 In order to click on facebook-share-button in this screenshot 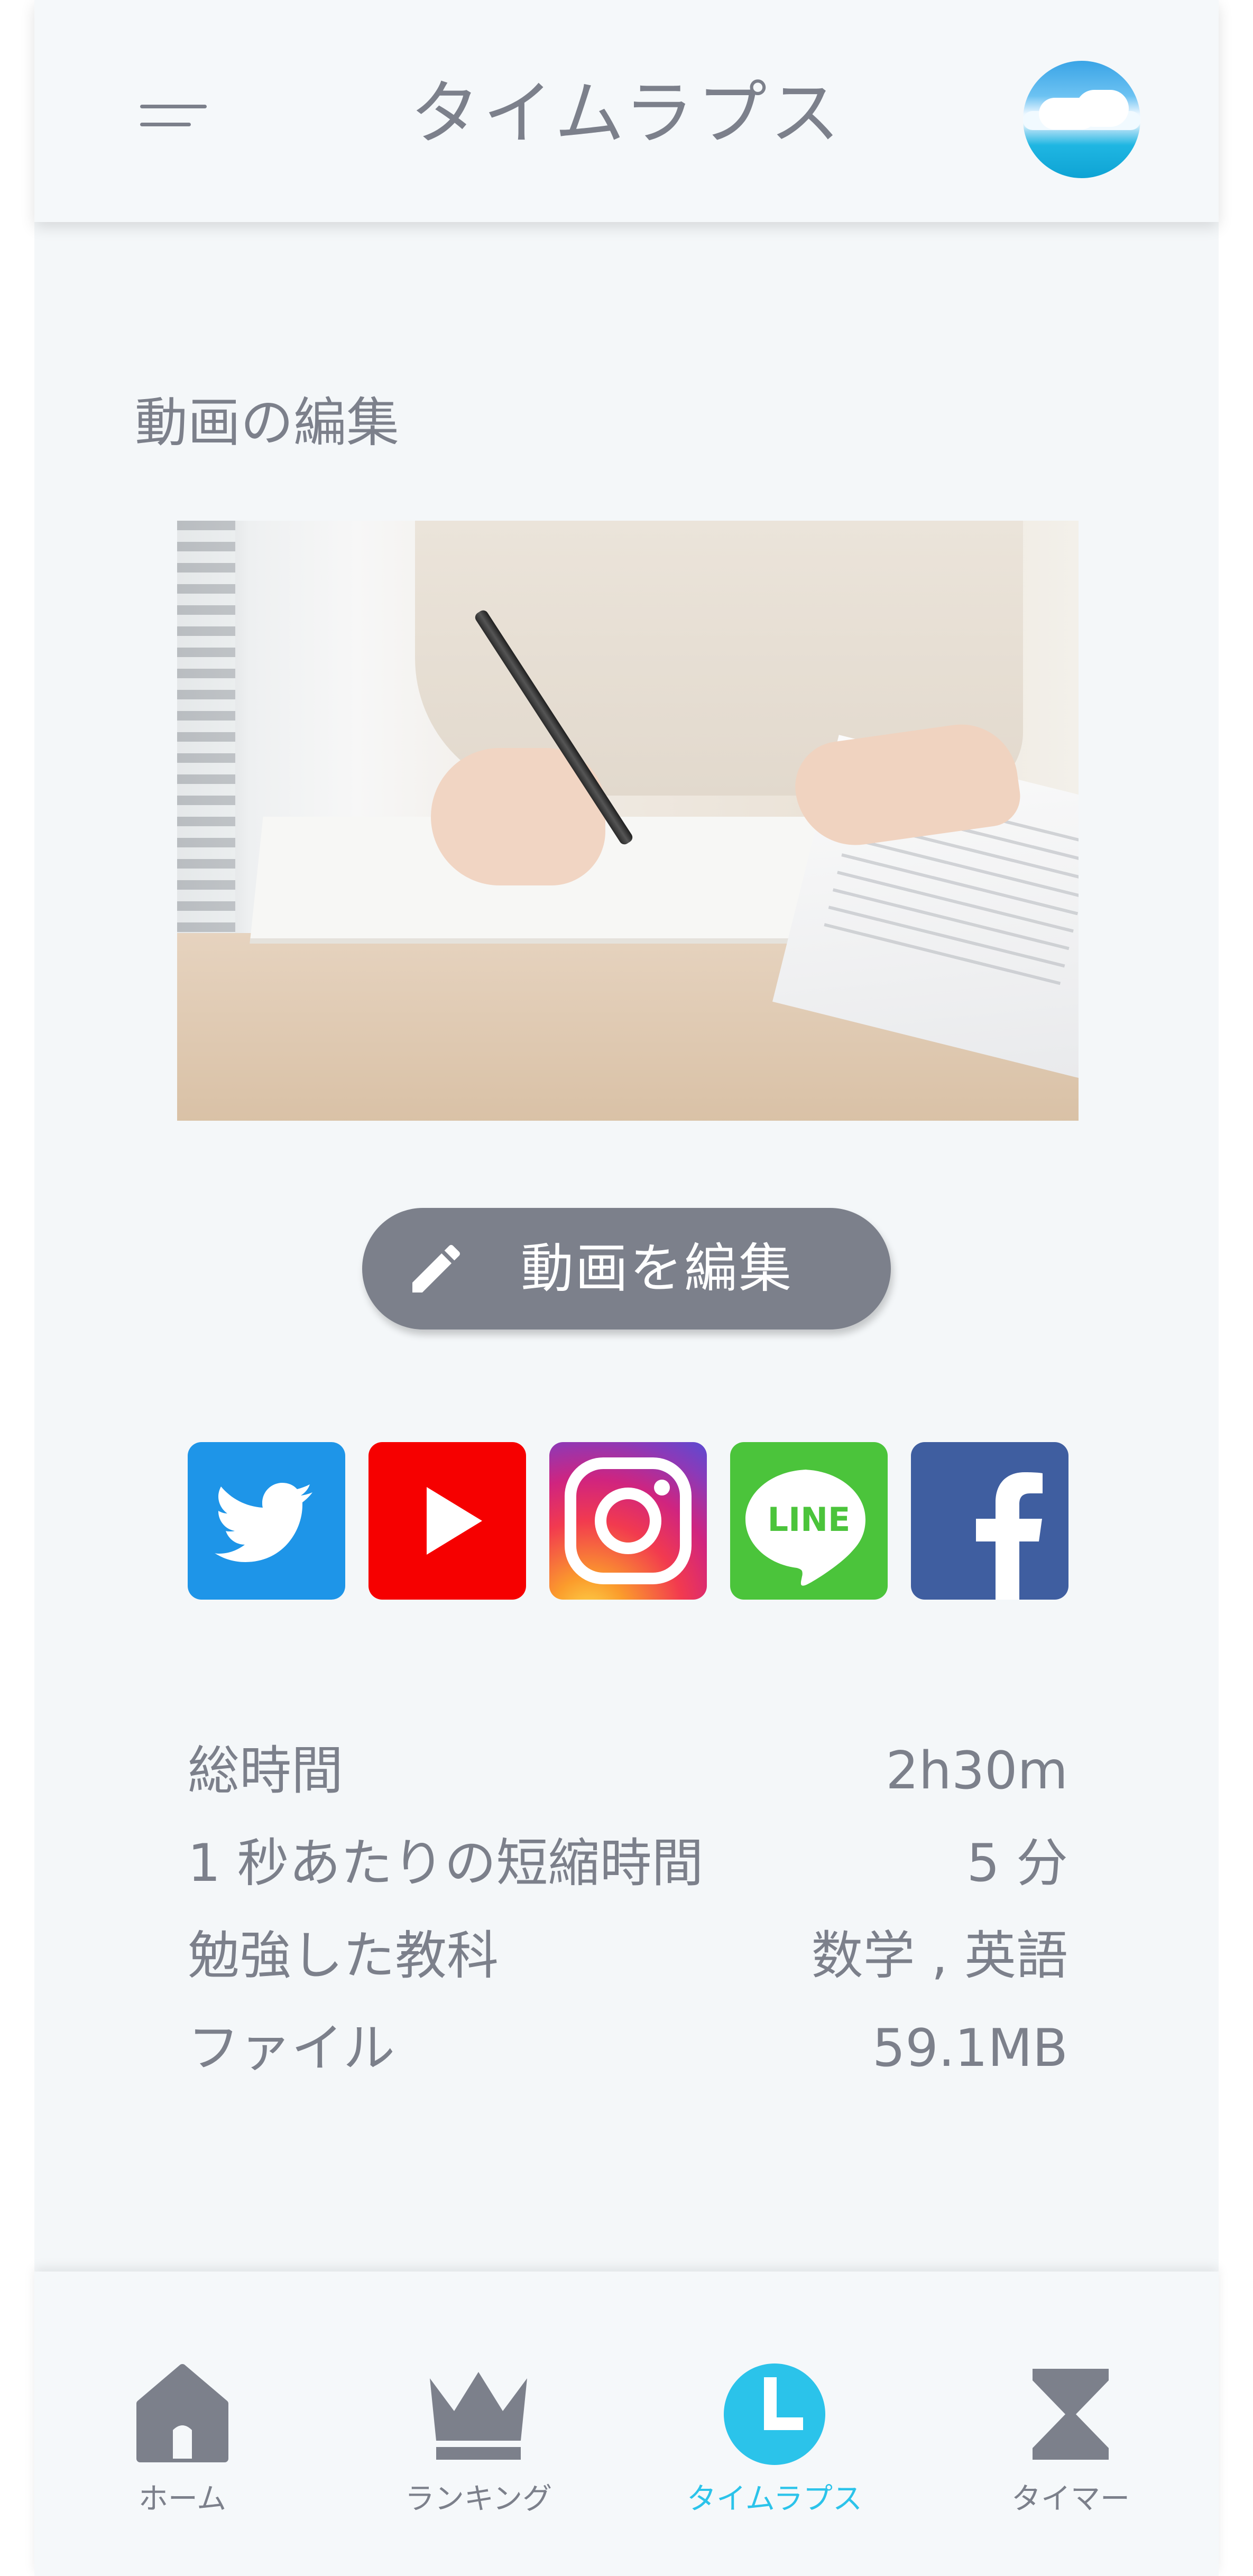, I will do `click(989, 1521)`.